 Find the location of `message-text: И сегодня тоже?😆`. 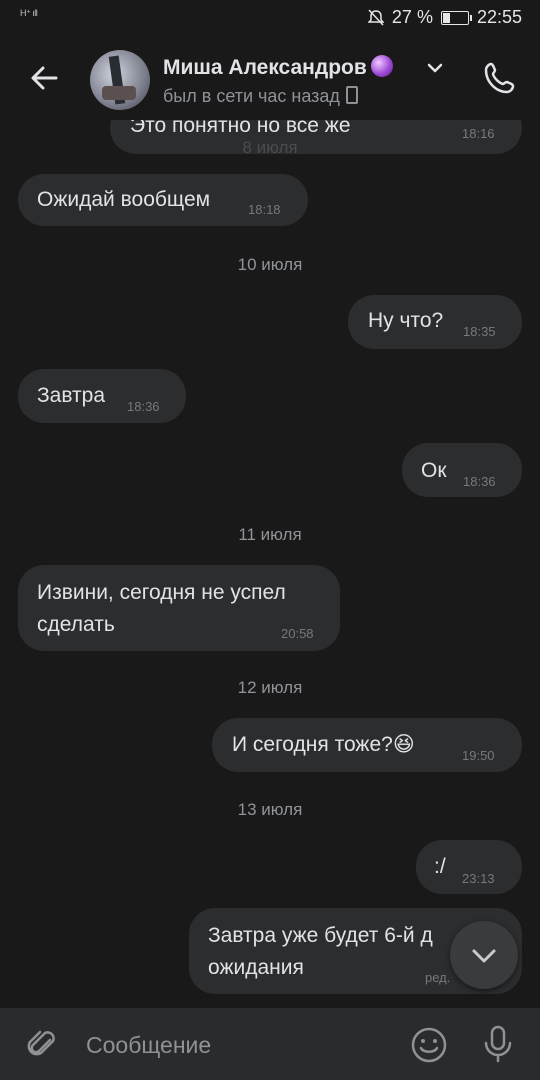

message-text: И сегодня тоже?😆 is located at coordinates (323, 744).